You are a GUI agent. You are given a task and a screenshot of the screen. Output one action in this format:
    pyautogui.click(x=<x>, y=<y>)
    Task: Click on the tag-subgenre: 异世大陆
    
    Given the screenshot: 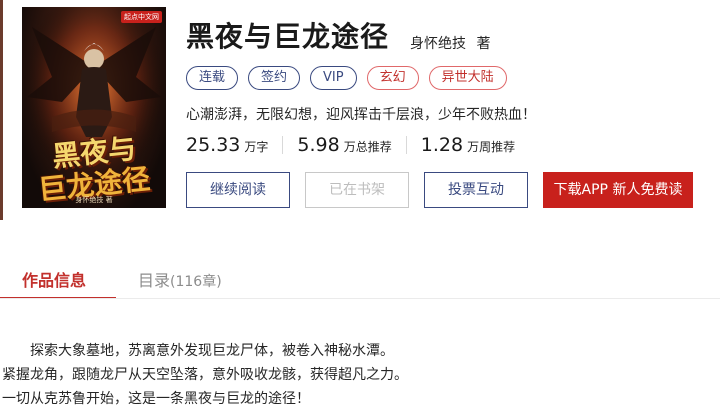 What is the action you would take?
    pyautogui.click(x=467, y=78)
    